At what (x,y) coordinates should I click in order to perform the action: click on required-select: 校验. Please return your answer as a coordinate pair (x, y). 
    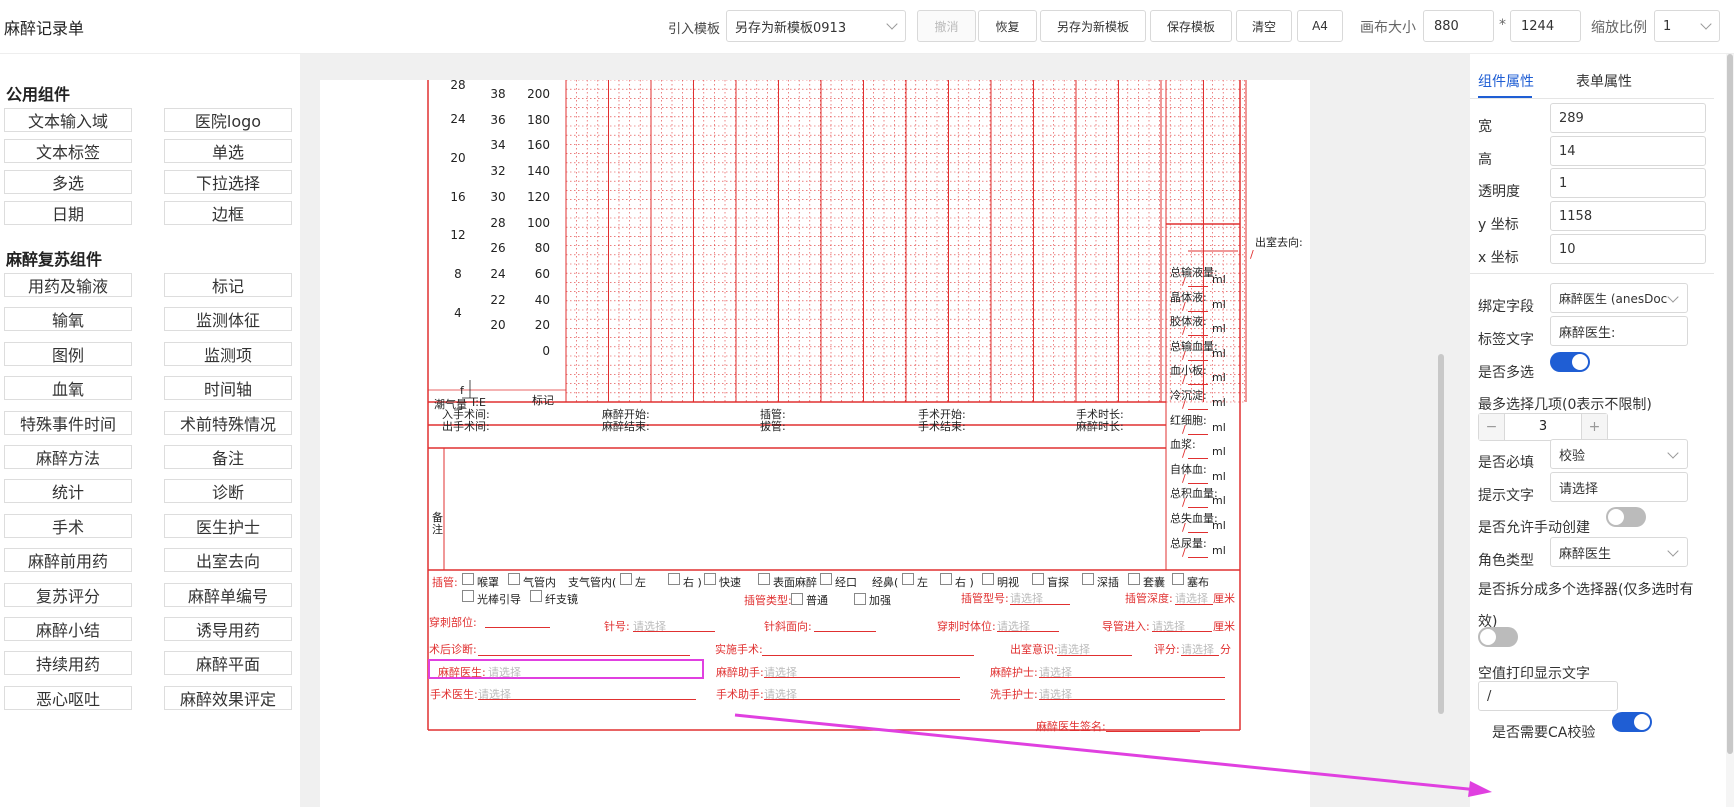
    Looking at the image, I should click on (1619, 454).